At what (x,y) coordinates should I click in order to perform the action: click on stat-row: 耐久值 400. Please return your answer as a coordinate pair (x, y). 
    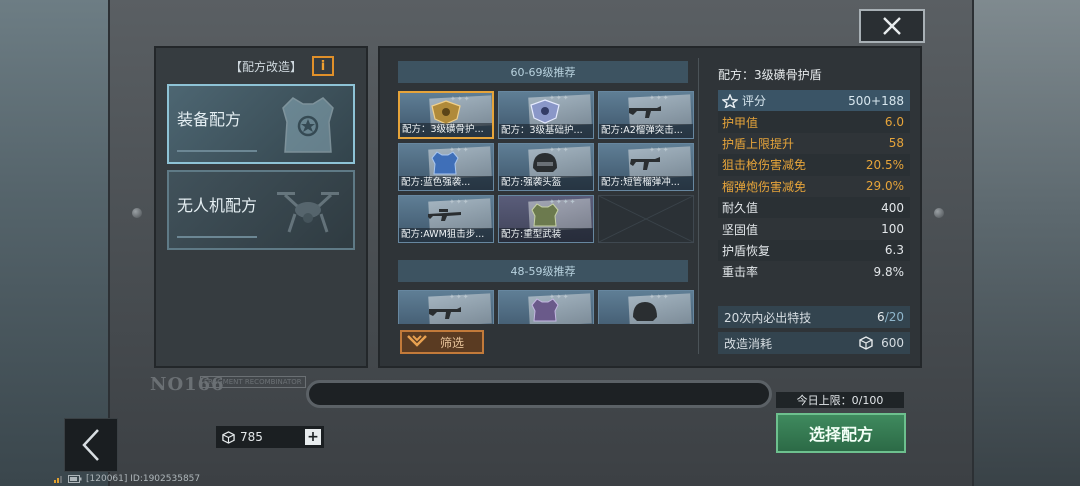
    Looking at the image, I should click on (814, 207).